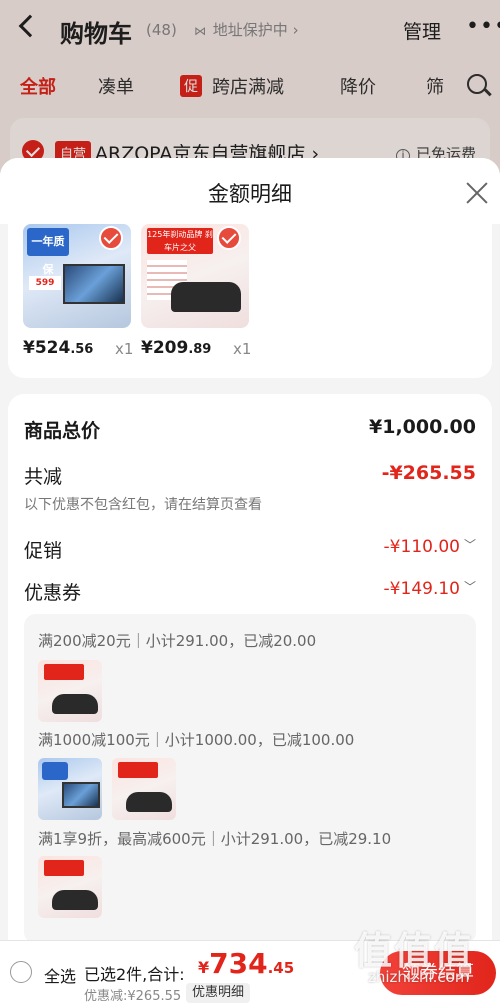  What do you see at coordinates (200, 349) in the screenshot?
I see `price-decimal: .89` at bounding box center [200, 349].